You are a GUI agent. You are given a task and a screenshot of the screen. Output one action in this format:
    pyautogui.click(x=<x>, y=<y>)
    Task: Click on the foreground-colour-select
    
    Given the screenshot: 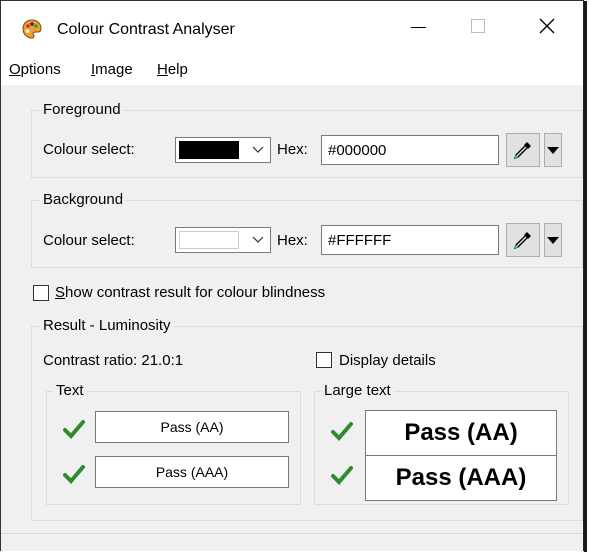 What is the action you would take?
    pyautogui.click(x=223, y=150)
    